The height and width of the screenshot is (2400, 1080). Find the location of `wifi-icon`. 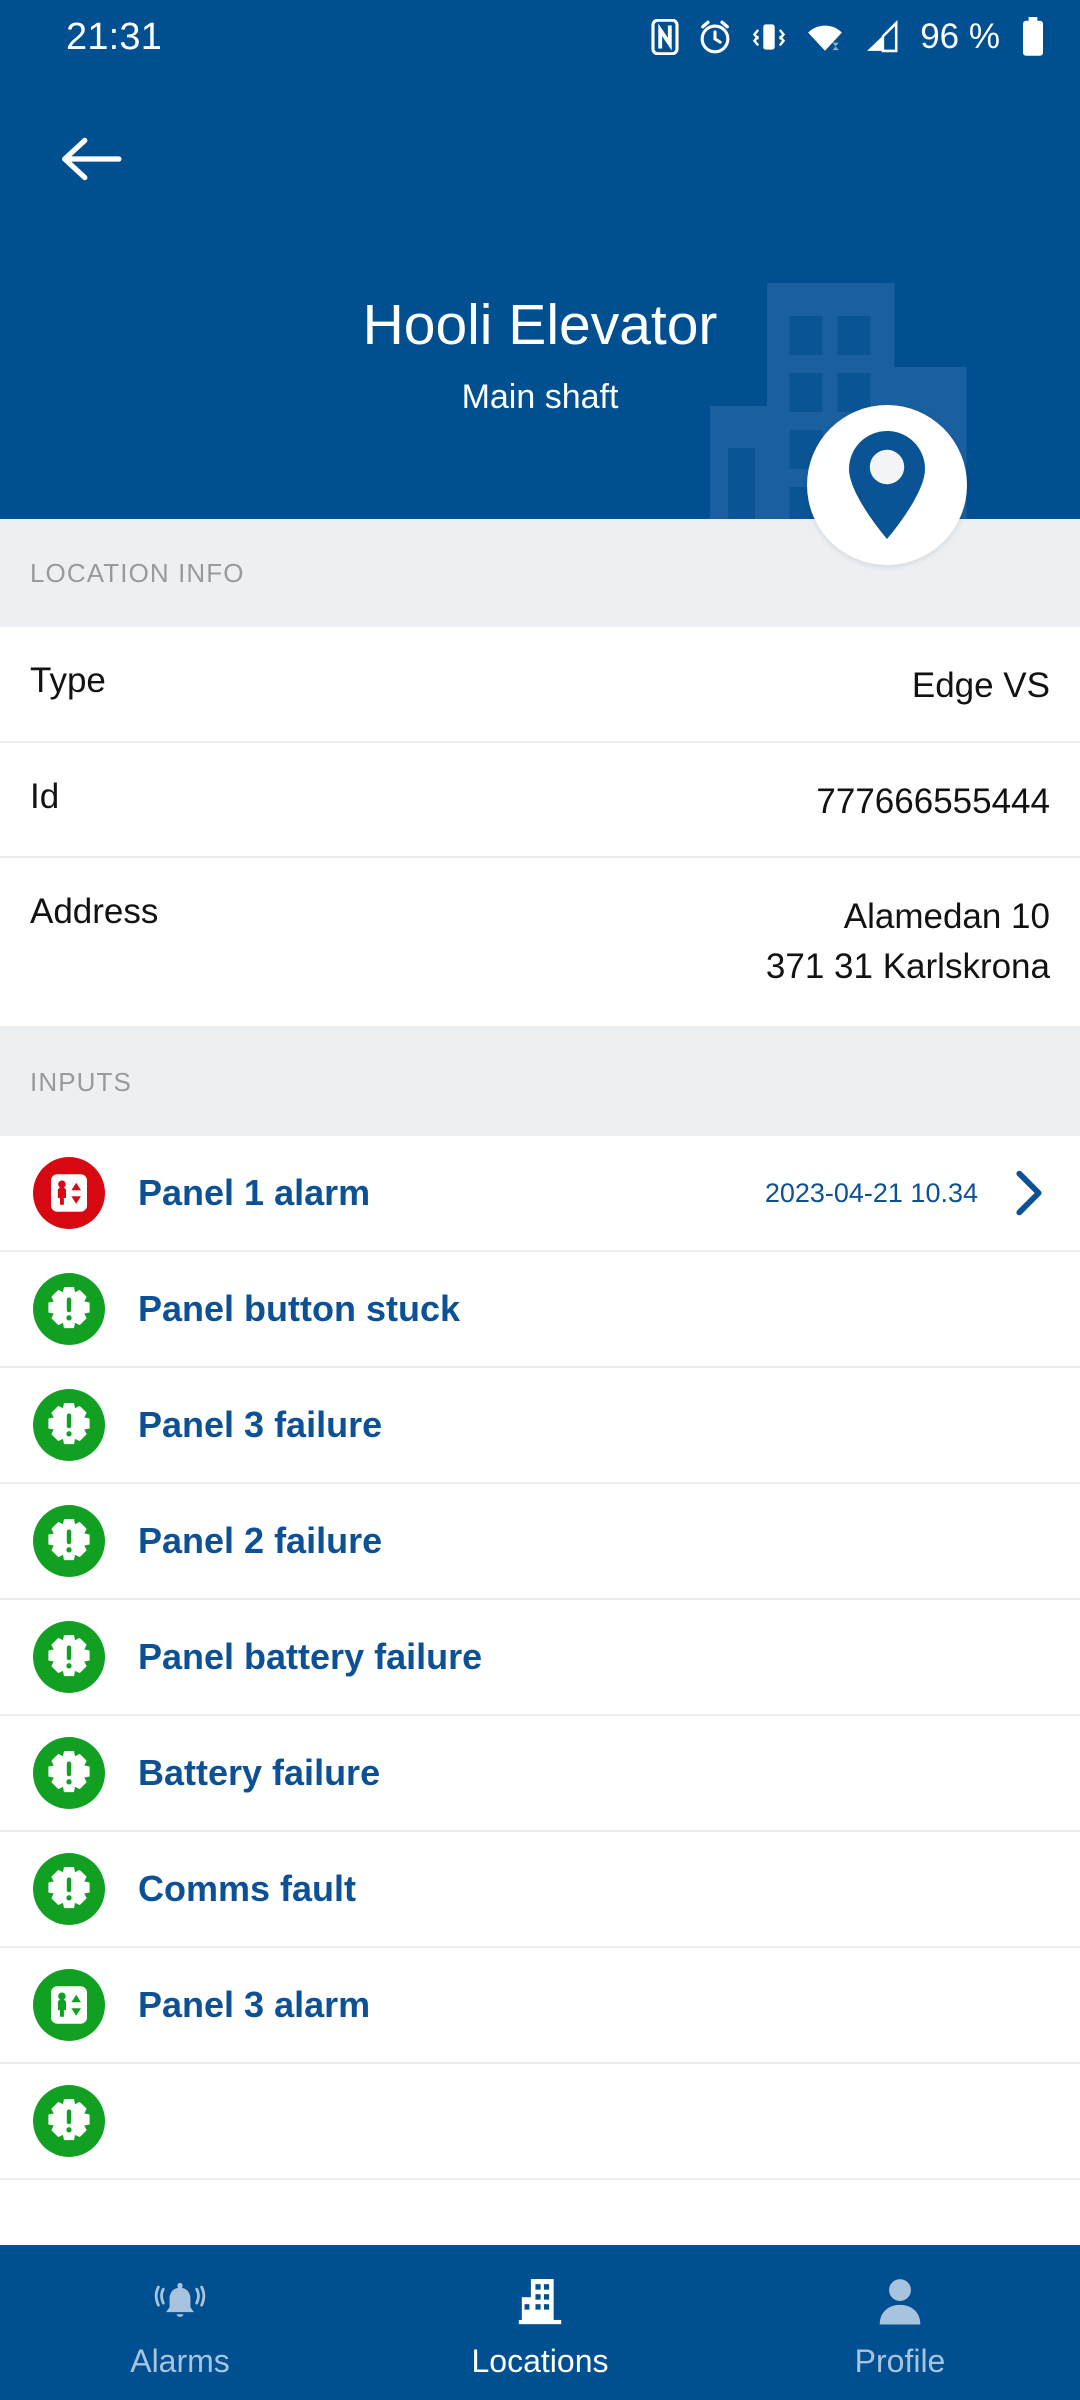

wifi-icon is located at coordinates (825, 37).